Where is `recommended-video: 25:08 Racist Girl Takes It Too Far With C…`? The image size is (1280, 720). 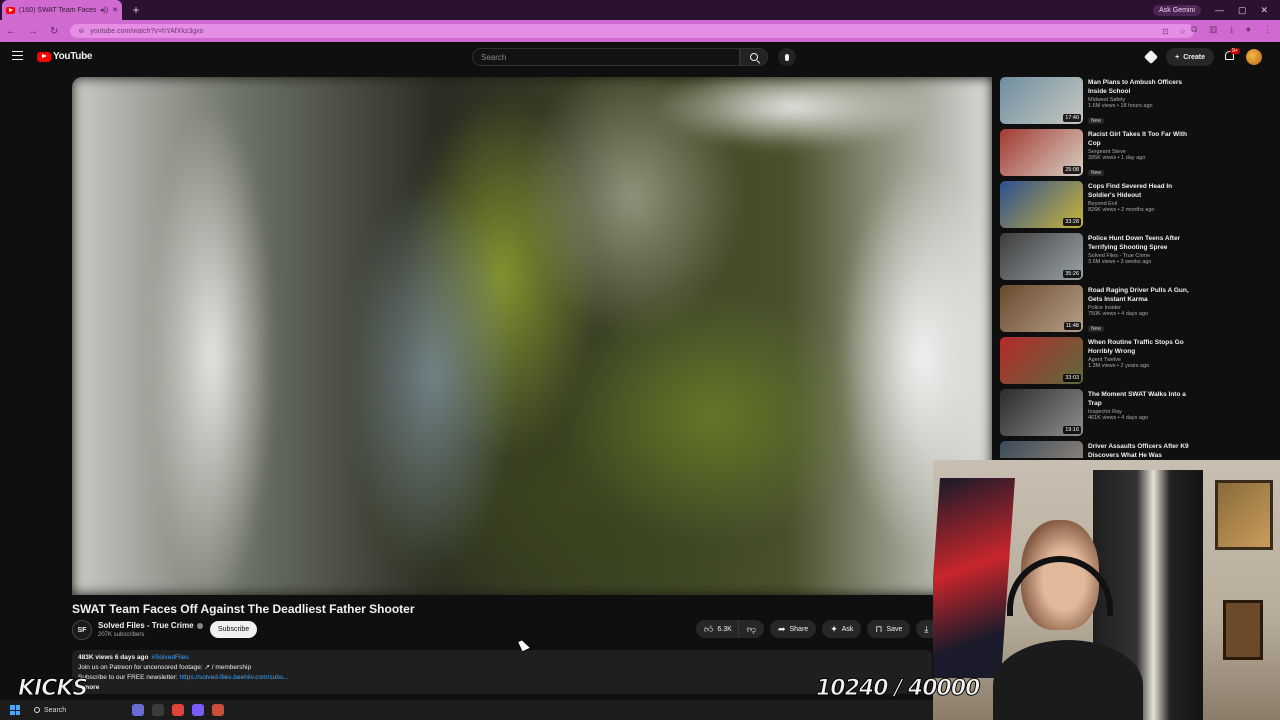 recommended-video: 25:08 Racist Girl Takes It Too Far With C… is located at coordinates (1136, 154).